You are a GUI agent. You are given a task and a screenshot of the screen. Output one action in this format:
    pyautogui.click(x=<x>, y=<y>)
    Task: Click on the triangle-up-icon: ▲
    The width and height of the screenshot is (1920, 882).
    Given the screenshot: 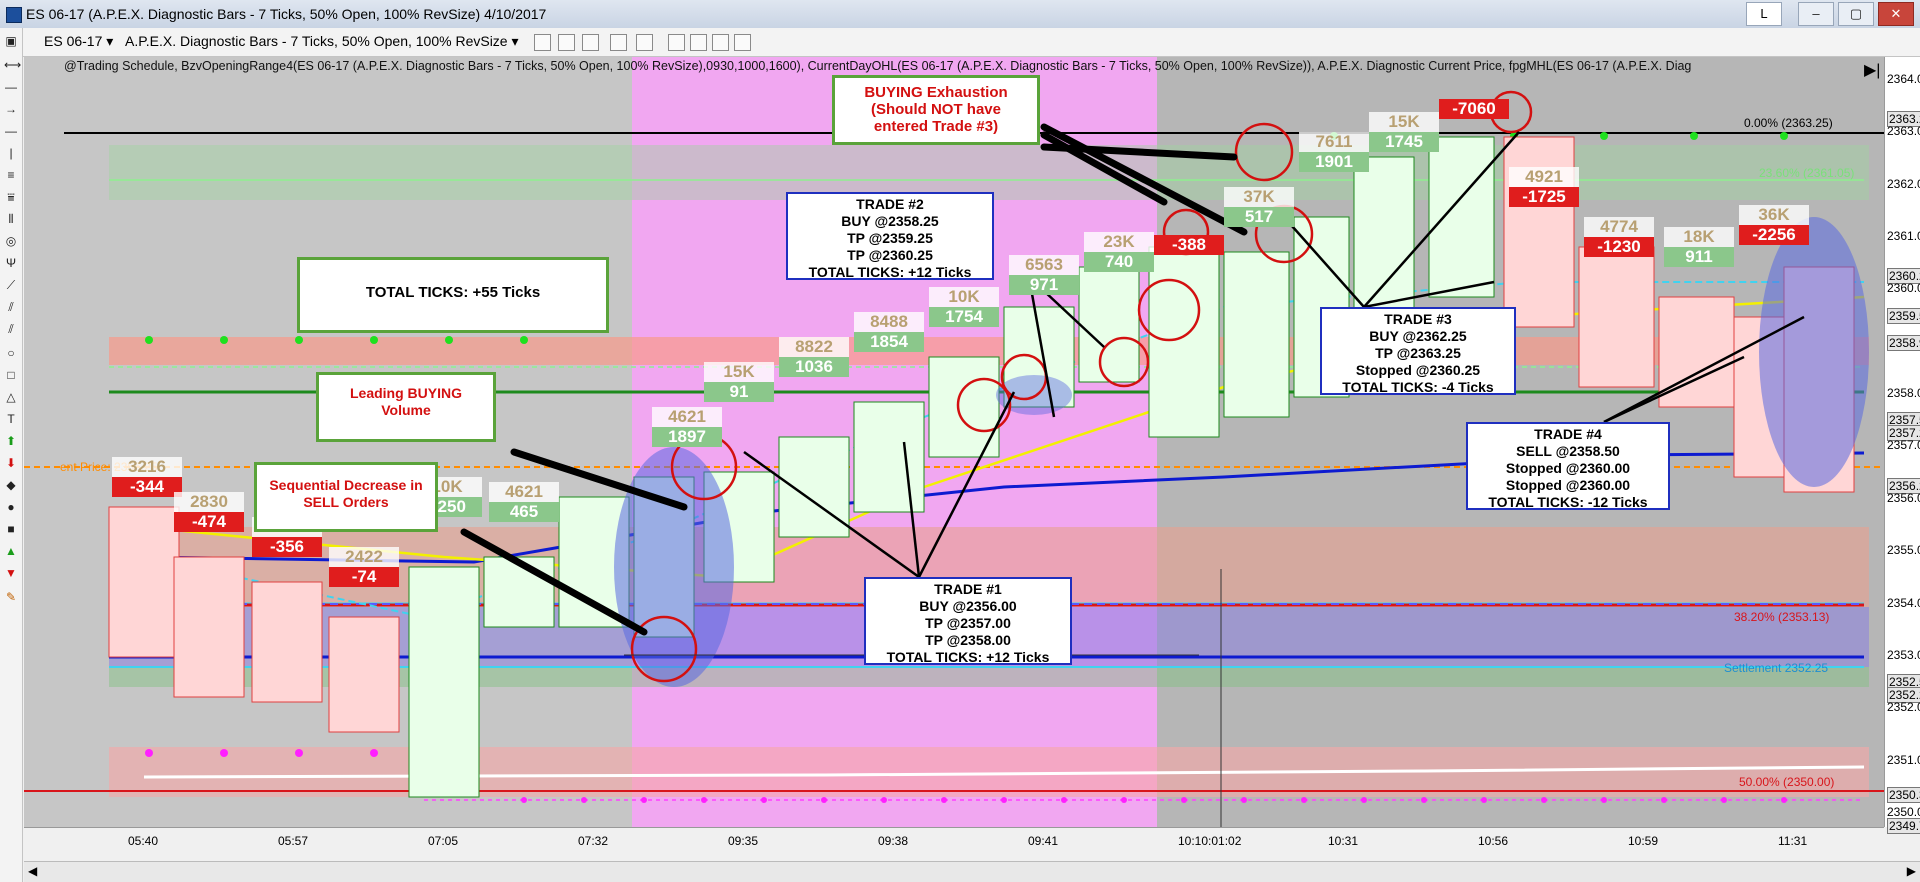 What is the action you would take?
    pyautogui.click(x=11, y=551)
    